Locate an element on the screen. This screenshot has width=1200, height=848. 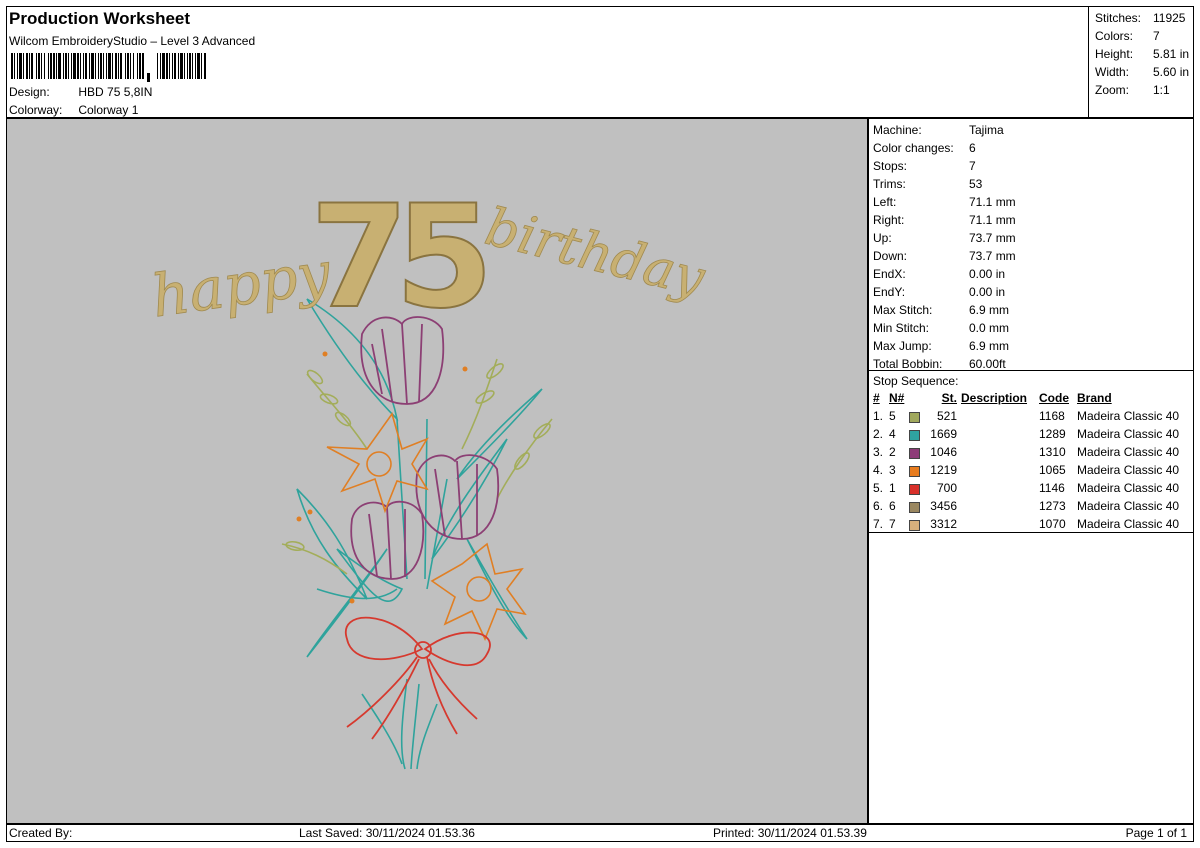
stop-number: 6. is located at coordinates (878, 506).